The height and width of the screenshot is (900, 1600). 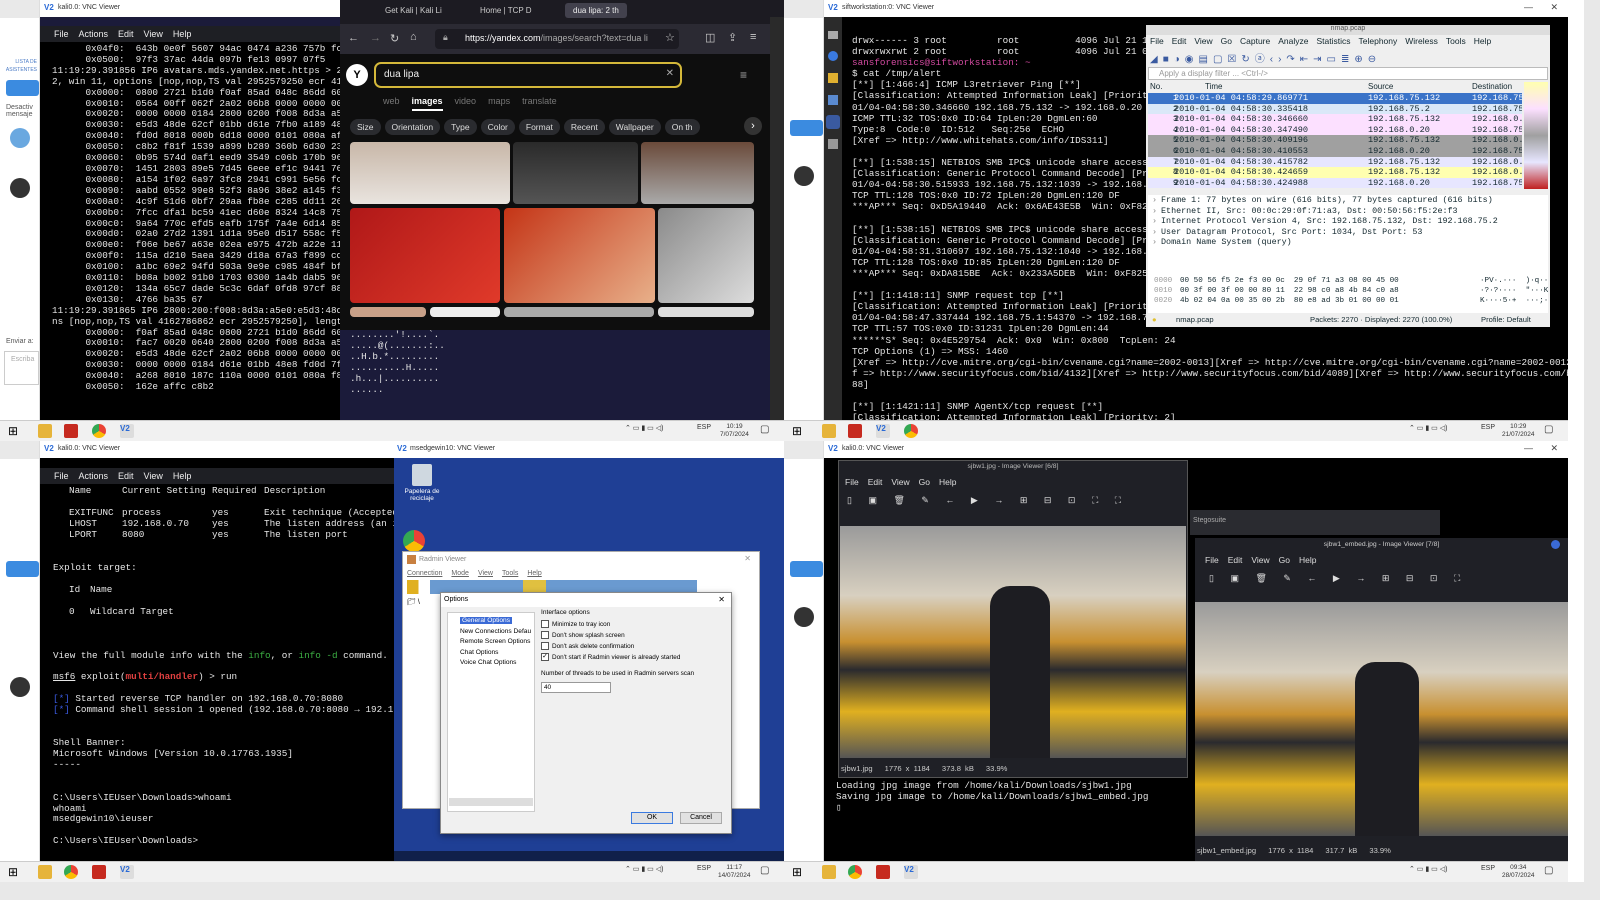 I want to click on col-time: Time, so click(x=1213, y=86).